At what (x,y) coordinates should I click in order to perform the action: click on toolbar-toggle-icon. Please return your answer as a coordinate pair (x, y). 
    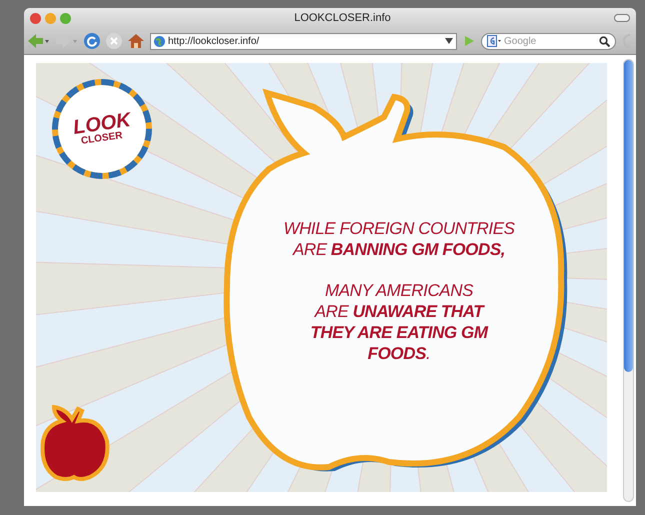
    Looking at the image, I should click on (622, 18).